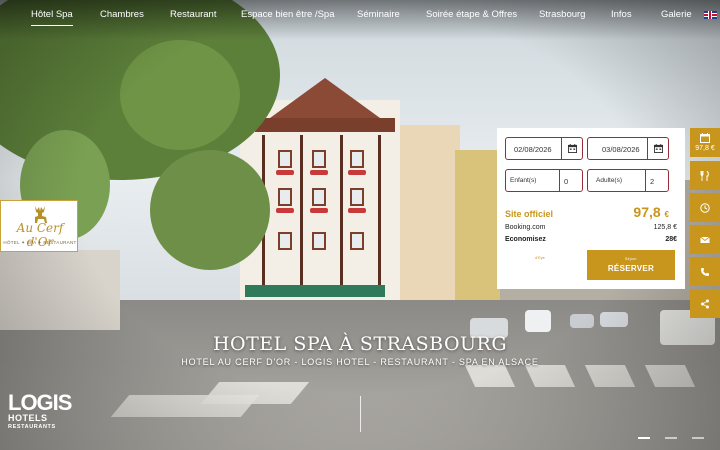 This screenshot has height=450, width=720. I want to click on savings-value: 28€, so click(671, 239).